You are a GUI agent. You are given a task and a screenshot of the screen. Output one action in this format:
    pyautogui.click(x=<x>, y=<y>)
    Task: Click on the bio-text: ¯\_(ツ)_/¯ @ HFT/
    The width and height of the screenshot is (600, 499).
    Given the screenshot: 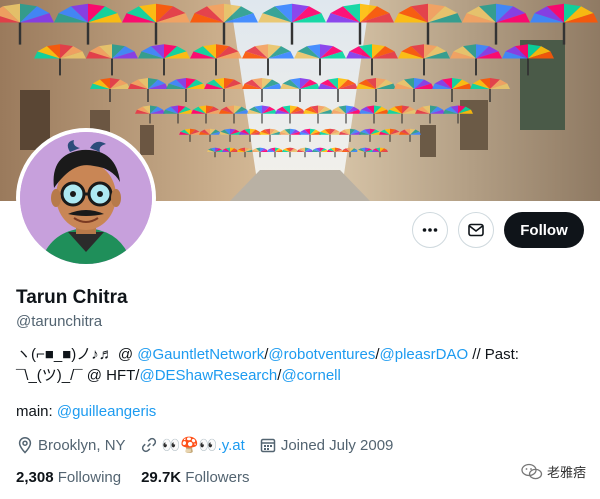 What is the action you would take?
    pyautogui.click(x=78, y=375)
    